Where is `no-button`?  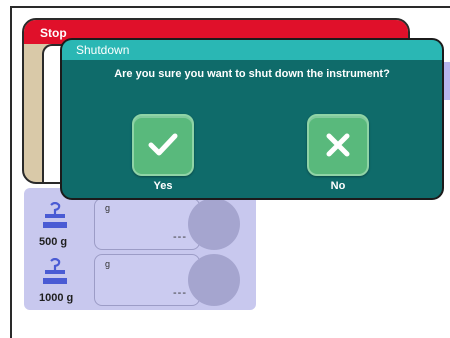 no-button is located at coordinates (338, 145).